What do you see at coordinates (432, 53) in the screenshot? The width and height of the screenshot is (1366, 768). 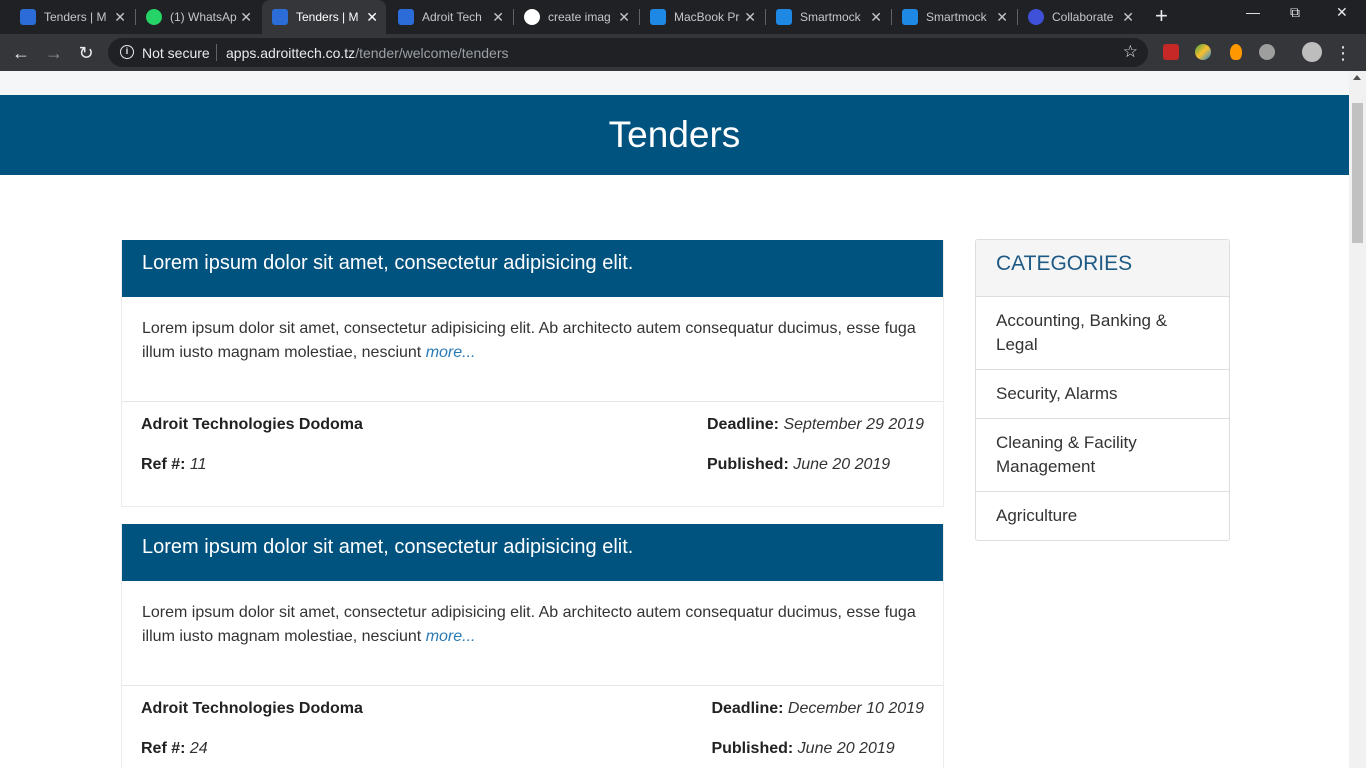 I see `url-path: /tender/welcome/tenders` at bounding box center [432, 53].